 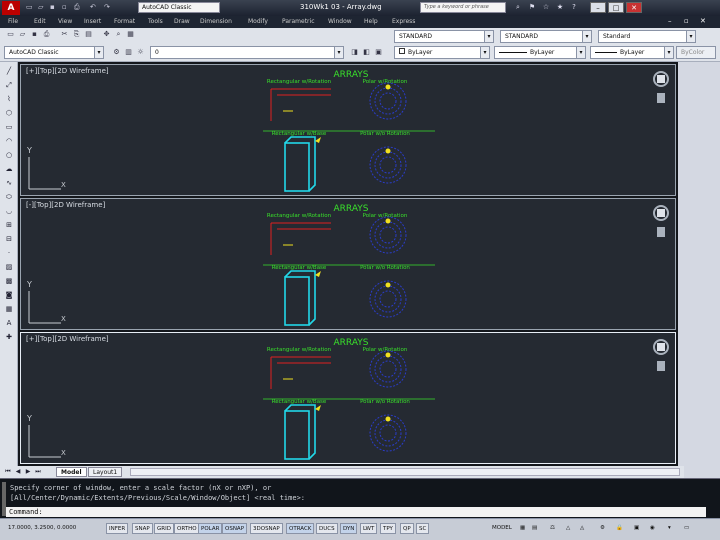 I want to click on ucs-y-label: Y, so click(x=29, y=418).